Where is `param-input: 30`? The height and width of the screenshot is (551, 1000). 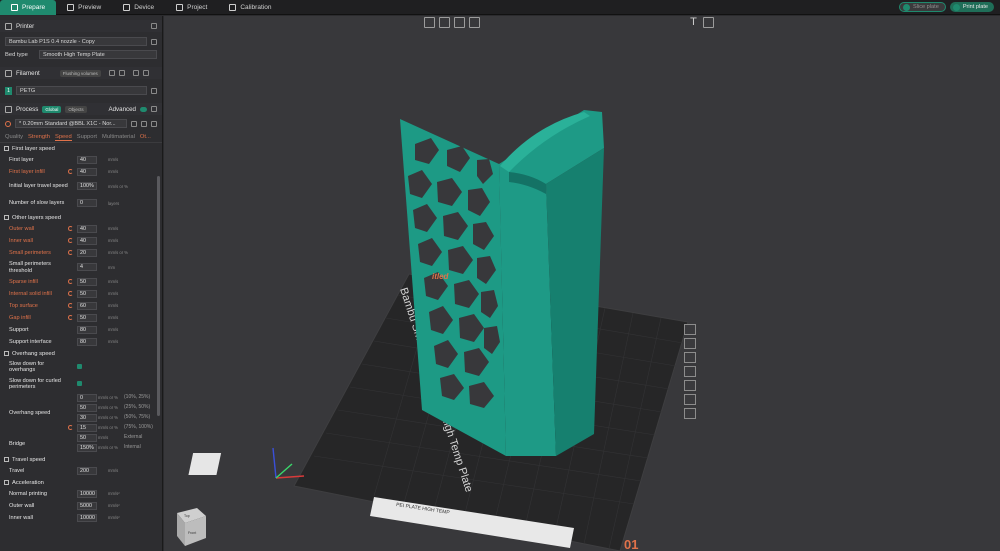
param-input: 30 is located at coordinates (87, 418).